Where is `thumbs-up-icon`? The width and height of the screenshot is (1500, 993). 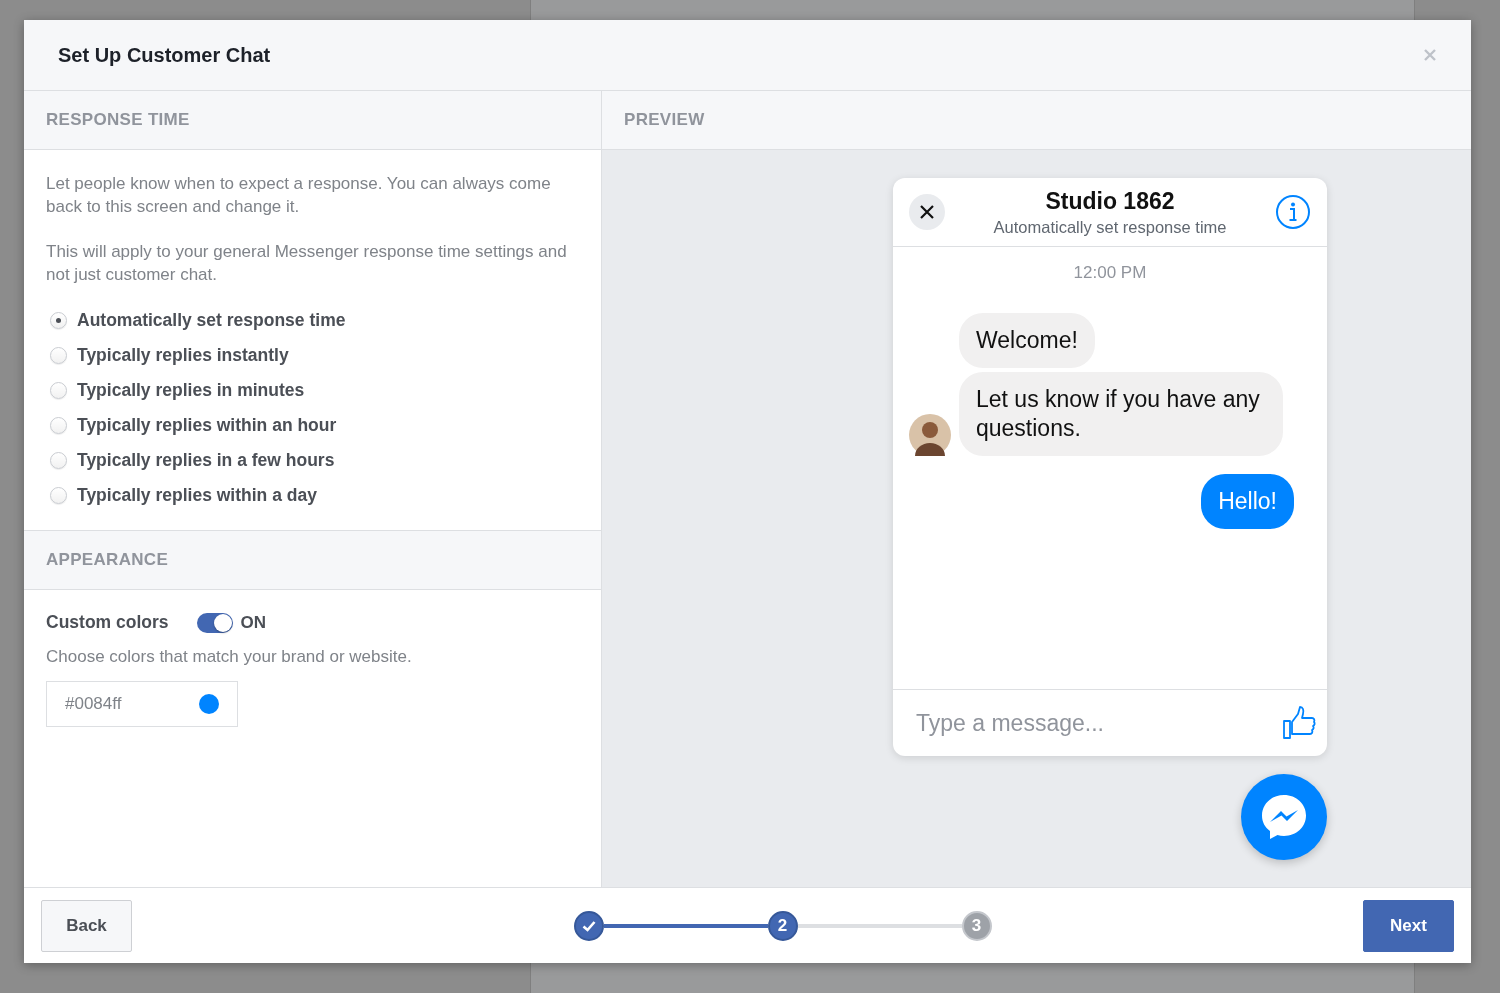
thumbs-up-icon is located at coordinates (1299, 723).